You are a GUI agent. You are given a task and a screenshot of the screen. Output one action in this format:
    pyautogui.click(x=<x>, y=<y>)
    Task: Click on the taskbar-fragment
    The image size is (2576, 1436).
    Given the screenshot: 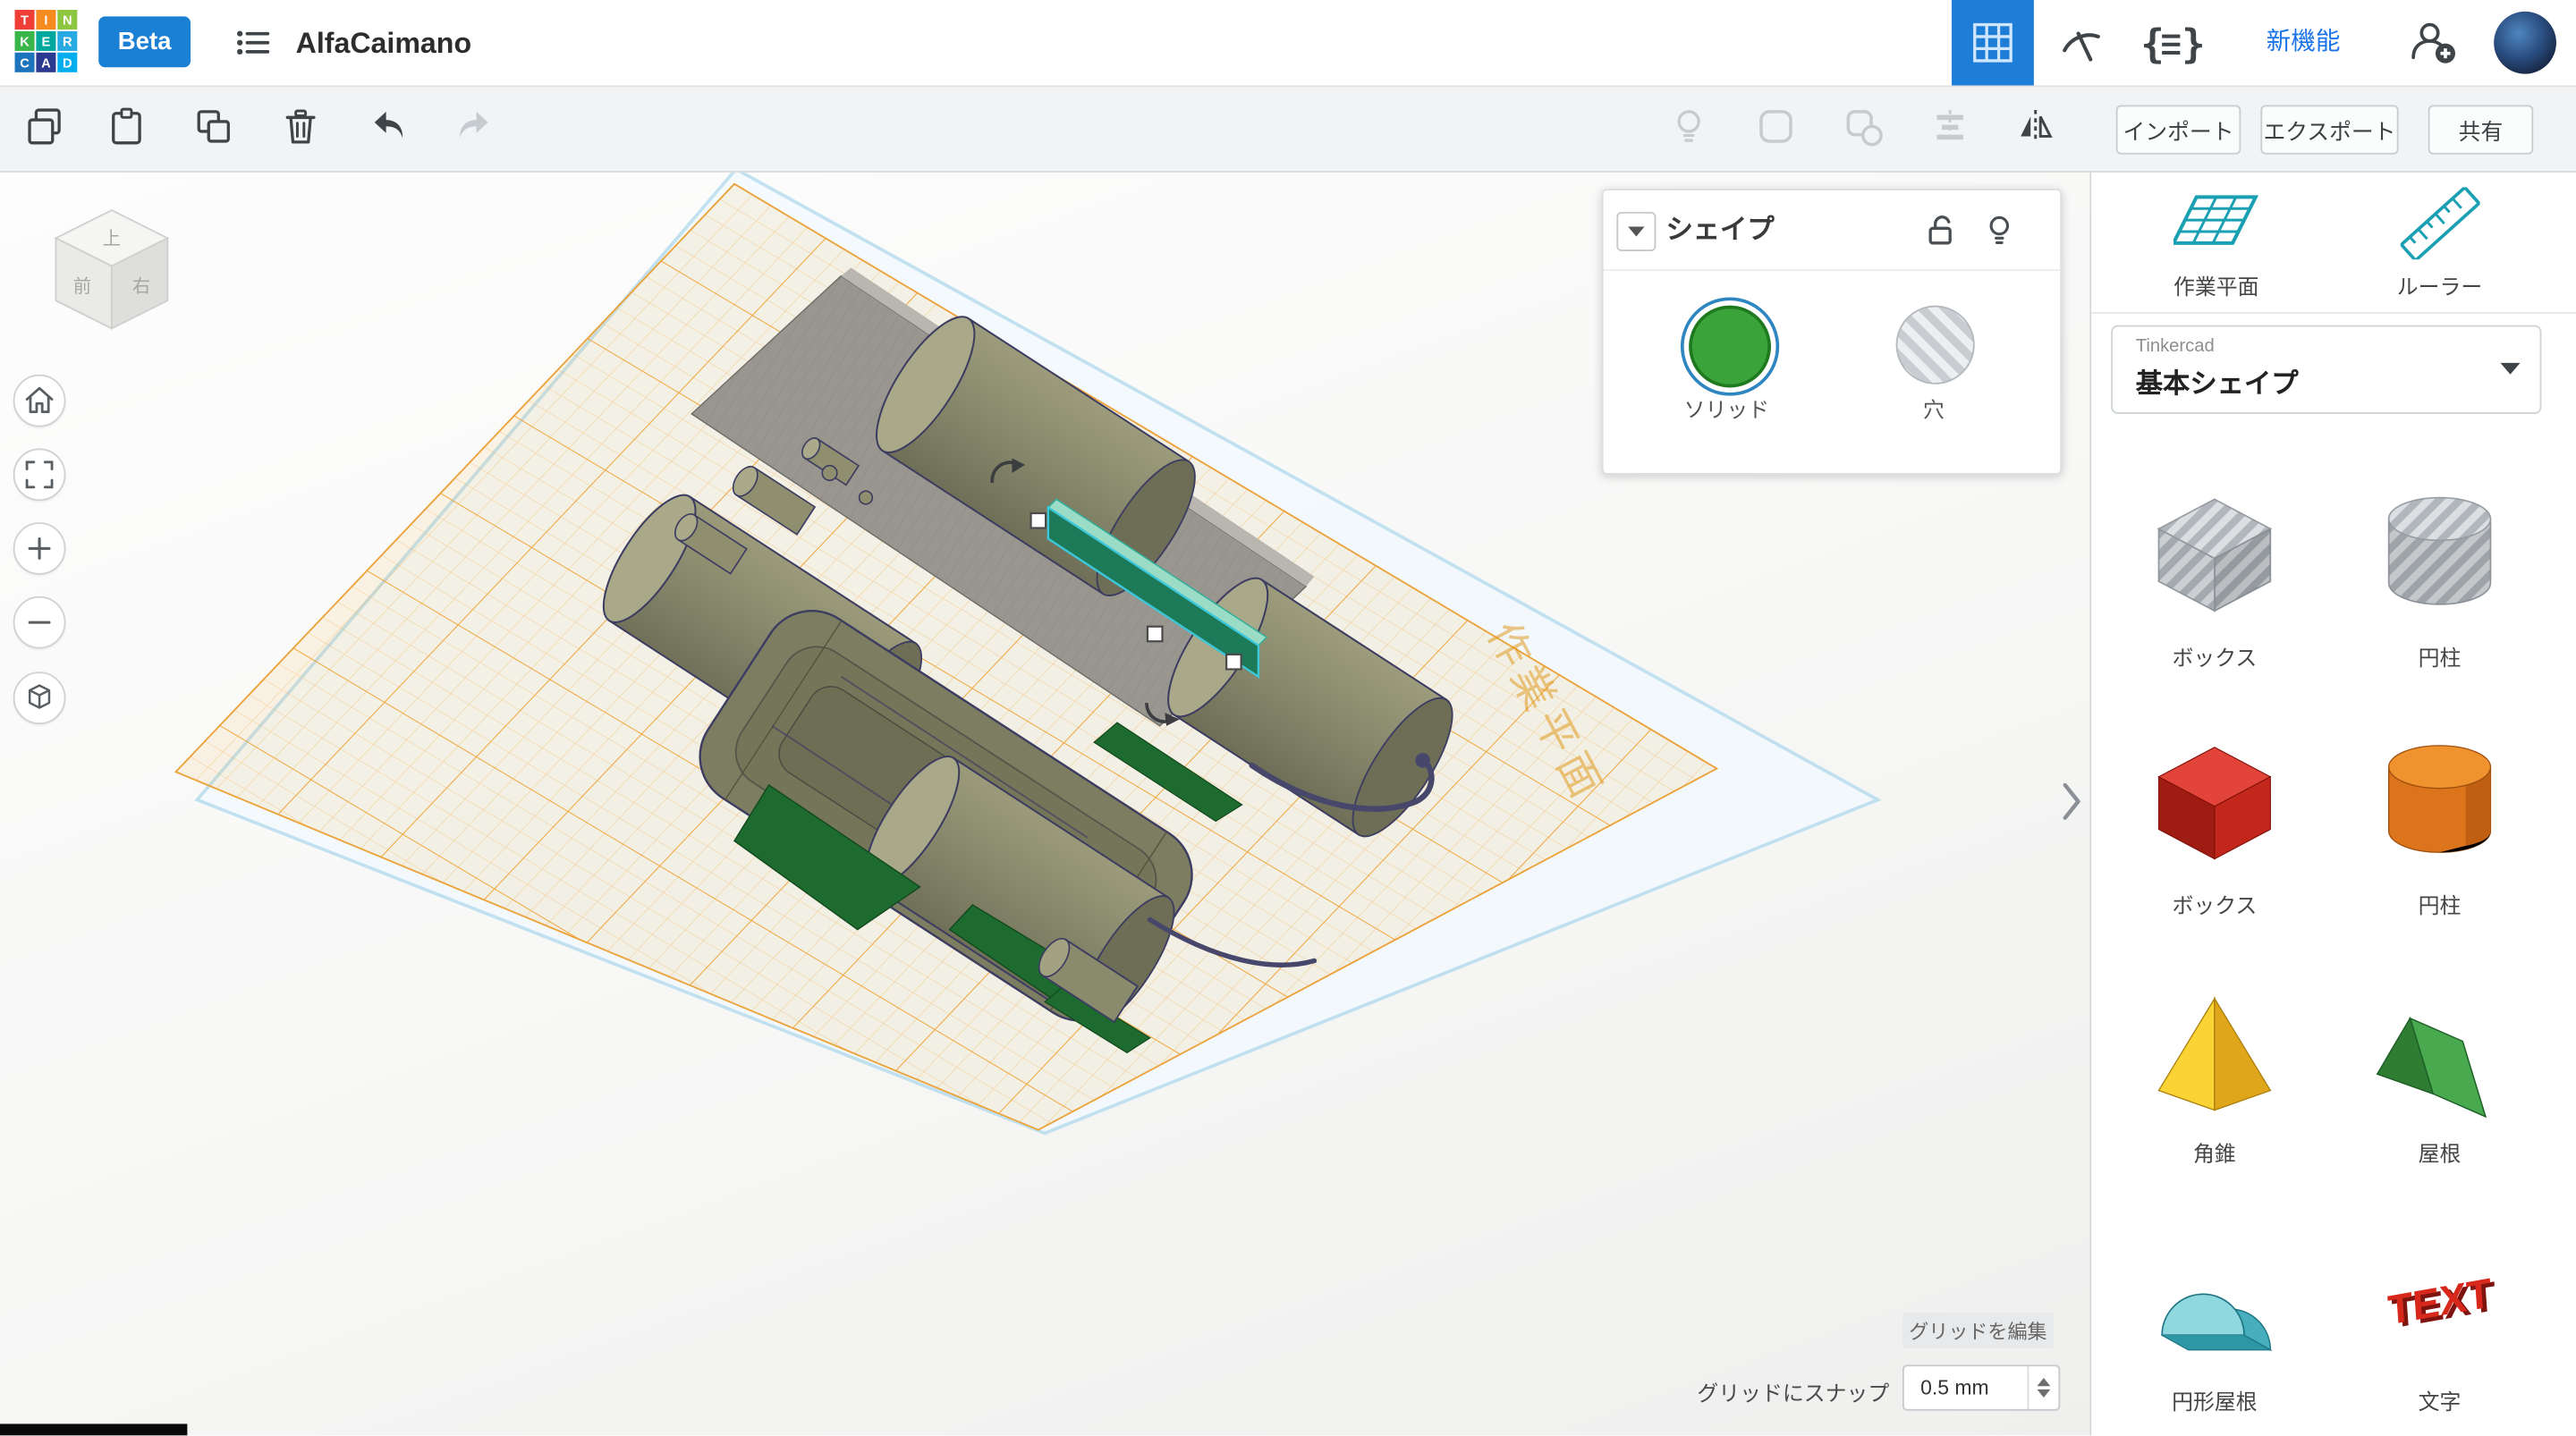 What is the action you would take?
    pyautogui.click(x=94, y=1429)
    